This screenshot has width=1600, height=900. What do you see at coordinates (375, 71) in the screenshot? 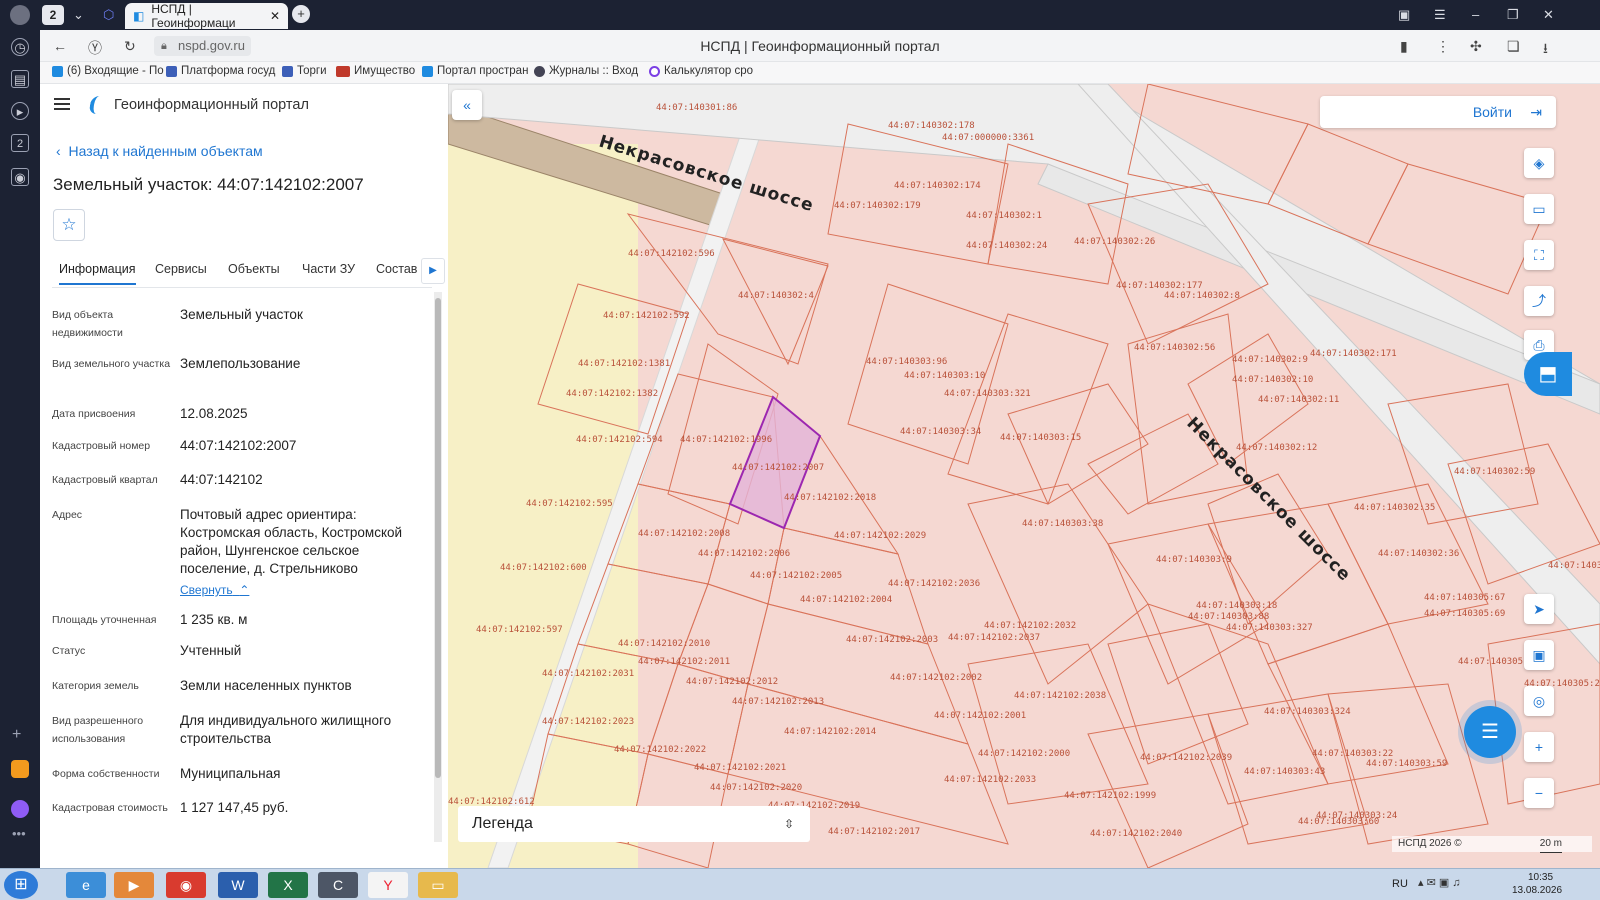
I see `bookmark-item: Имущество` at bounding box center [375, 71].